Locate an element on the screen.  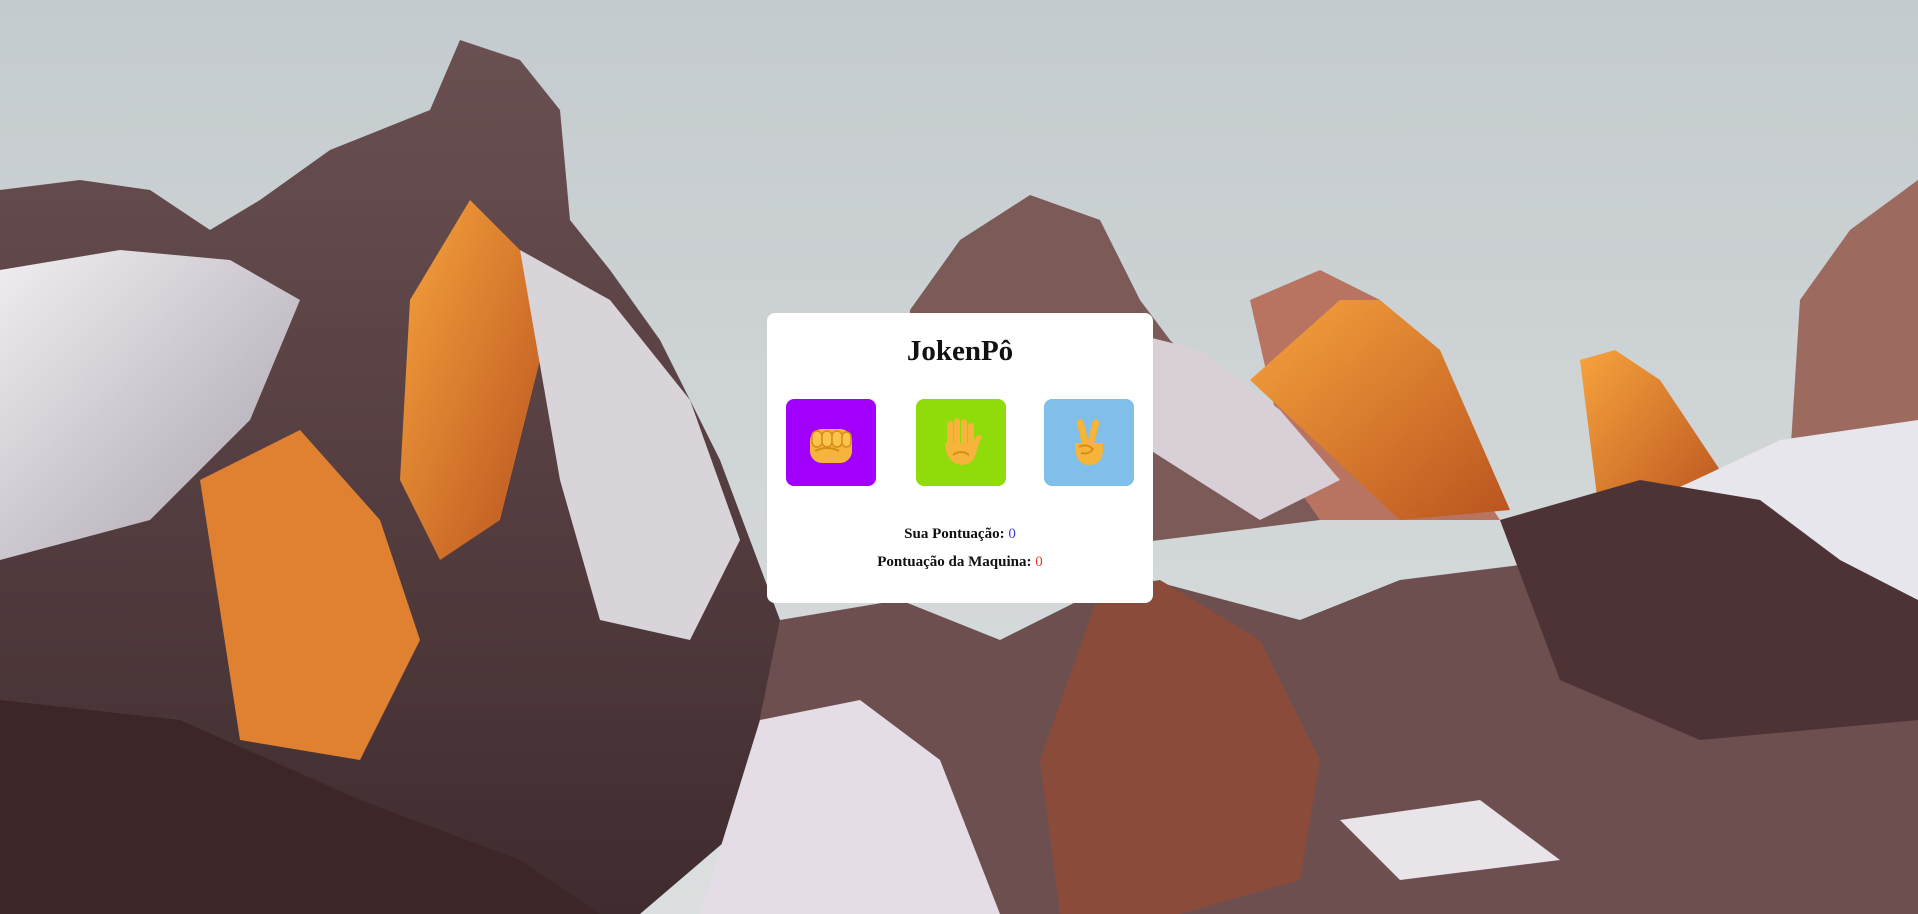
fist-icon is located at coordinates (831, 445).